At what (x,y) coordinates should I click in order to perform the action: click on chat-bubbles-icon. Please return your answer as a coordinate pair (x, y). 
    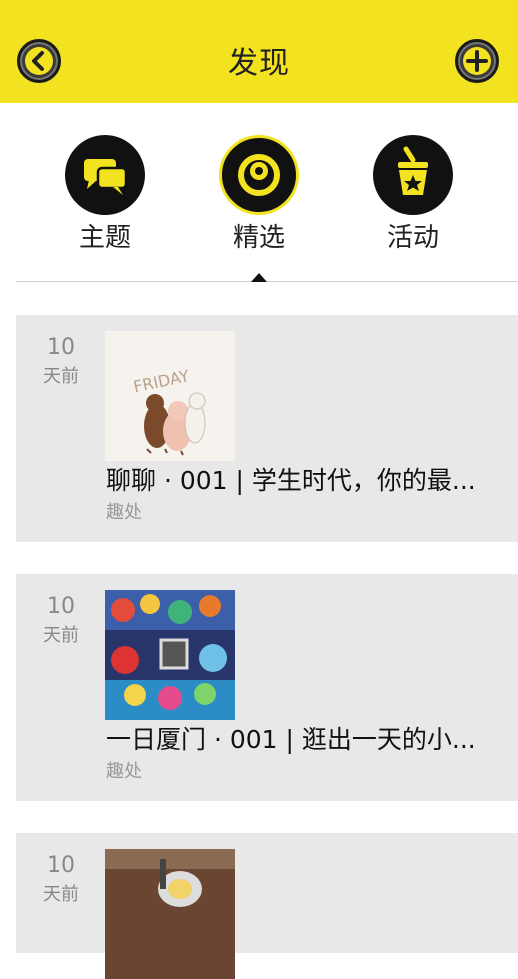
    Looking at the image, I should click on (106, 177).